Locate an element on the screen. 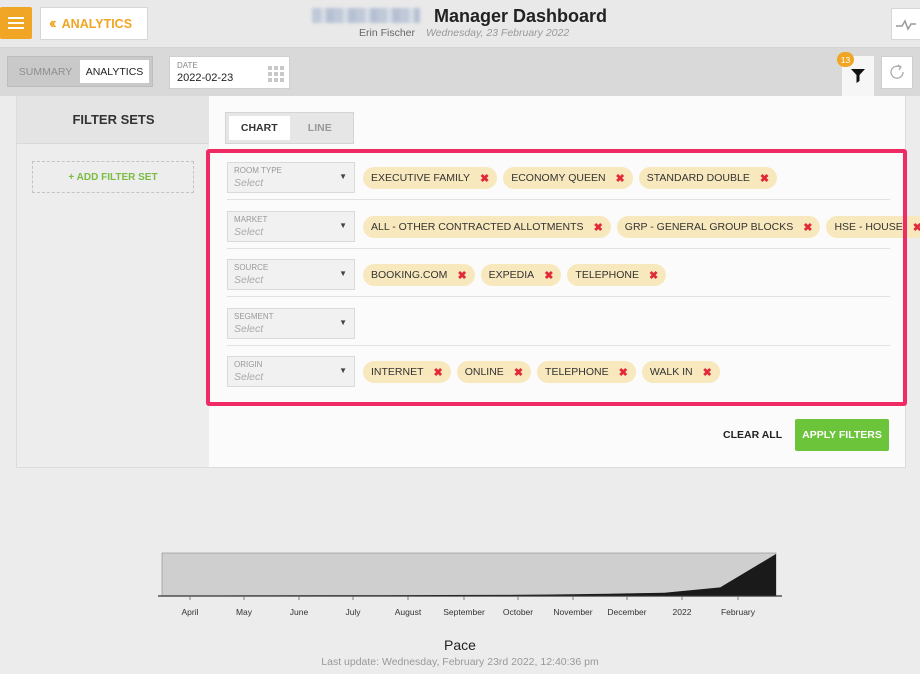  tab-analytics: ANALYTICS is located at coordinates (114, 71).